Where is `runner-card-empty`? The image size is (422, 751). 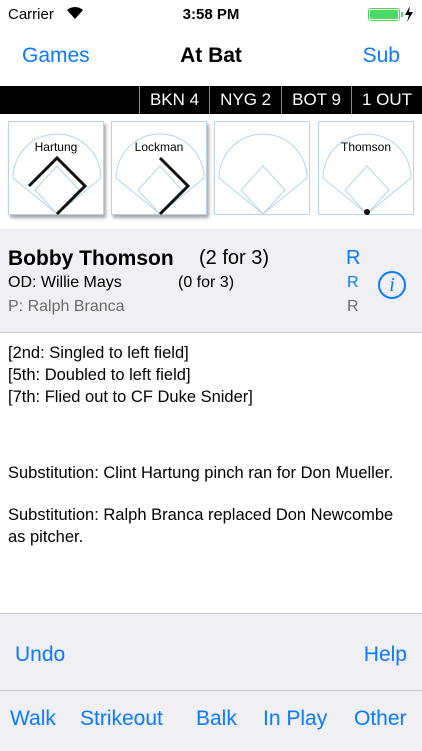 runner-card-empty is located at coordinates (262, 168).